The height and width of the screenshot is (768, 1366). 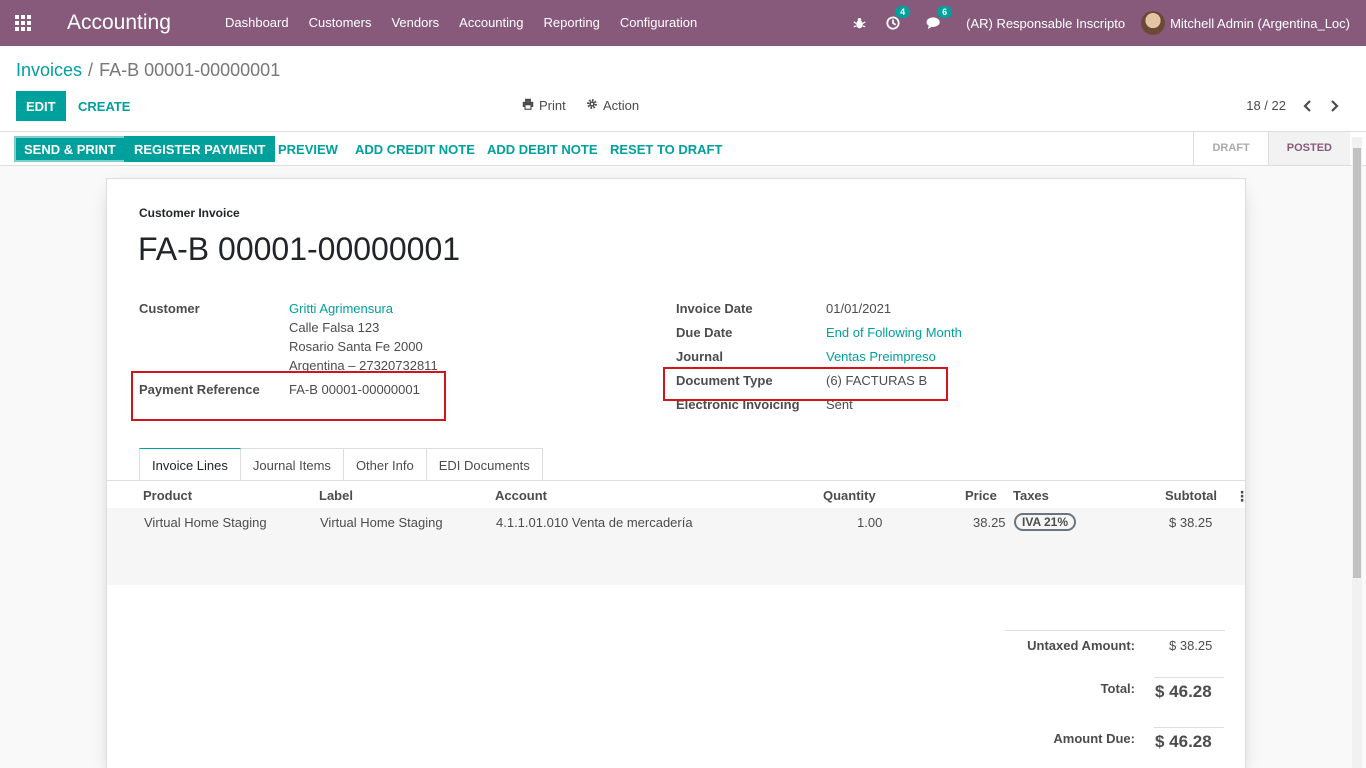 What do you see at coordinates (334, 327) in the screenshot?
I see `customer-address-line: Calle Falsa 123` at bounding box center [334, 327].